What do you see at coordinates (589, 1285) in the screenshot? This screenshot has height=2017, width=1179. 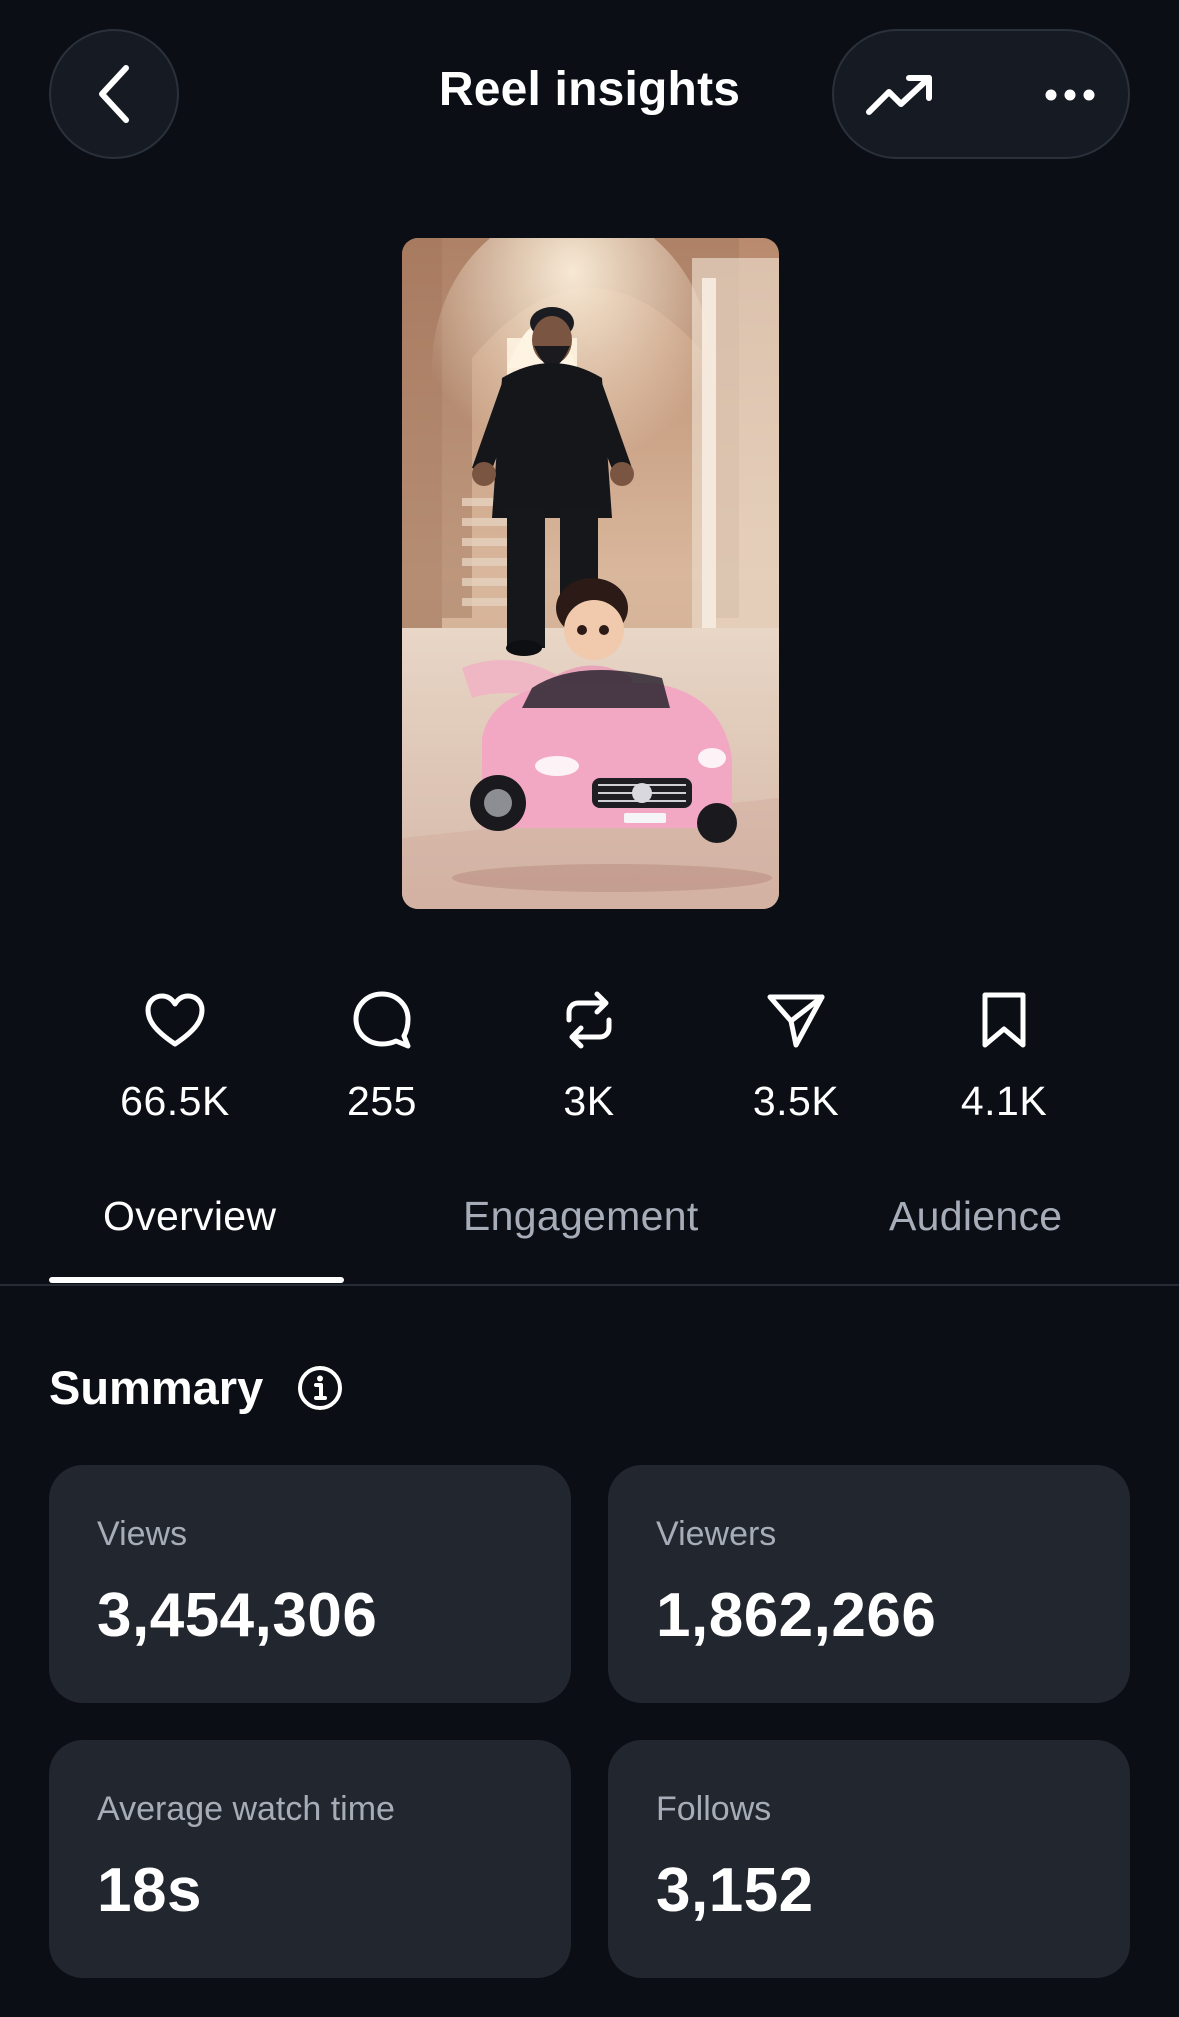 I see `tab-divider` at bounding box center [589, 1285].